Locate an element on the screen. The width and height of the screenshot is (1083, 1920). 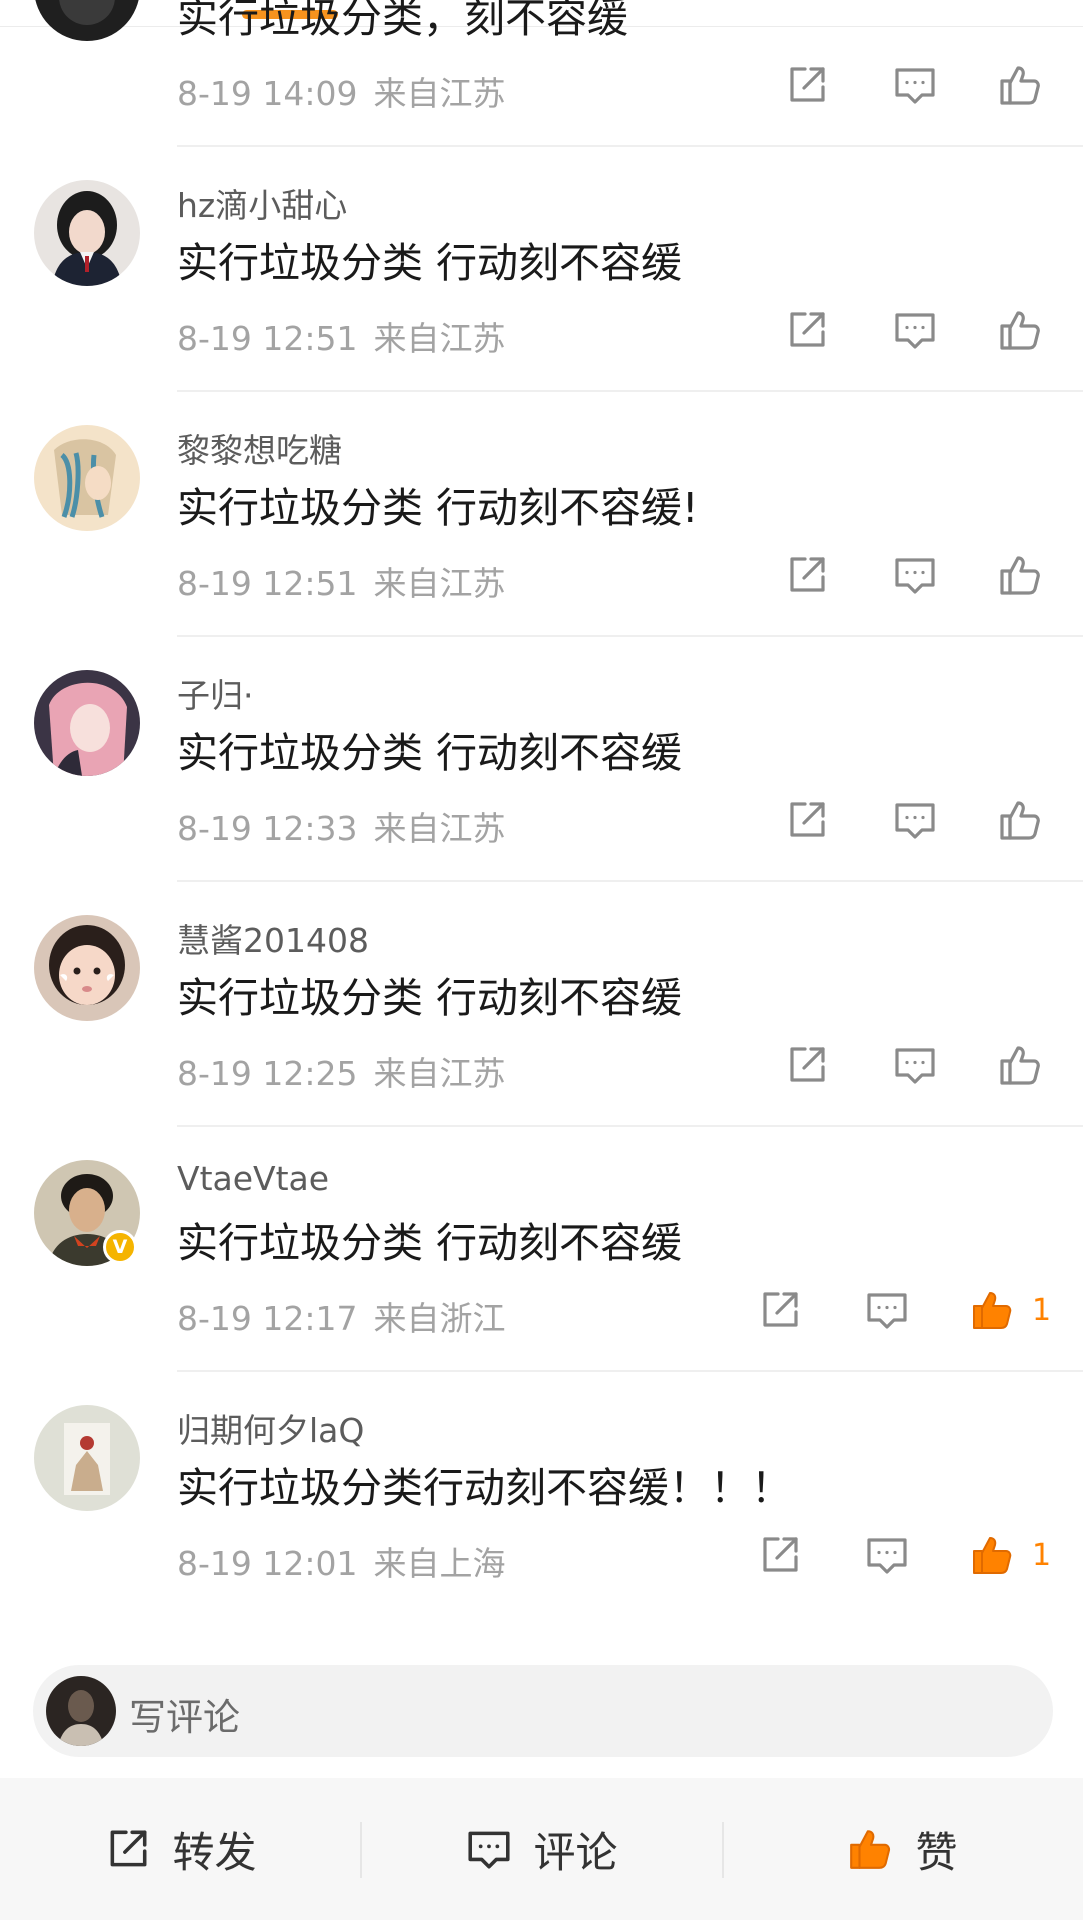
comment-button: 评论 is located at coordinates (541, 1849).